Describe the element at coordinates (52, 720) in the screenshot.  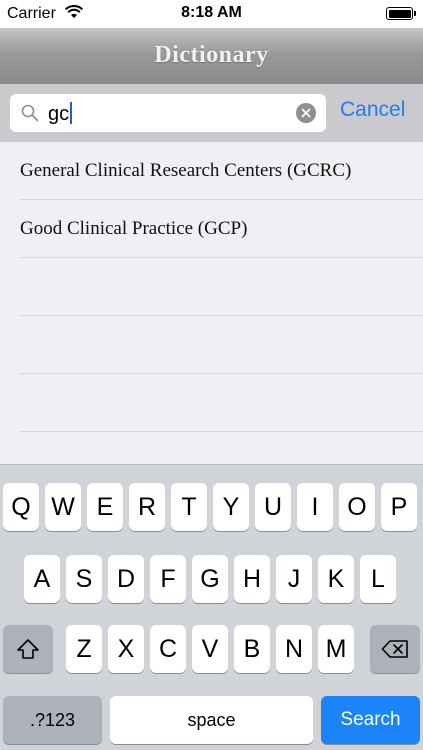
I see `numbers-key: .?123` at that location.